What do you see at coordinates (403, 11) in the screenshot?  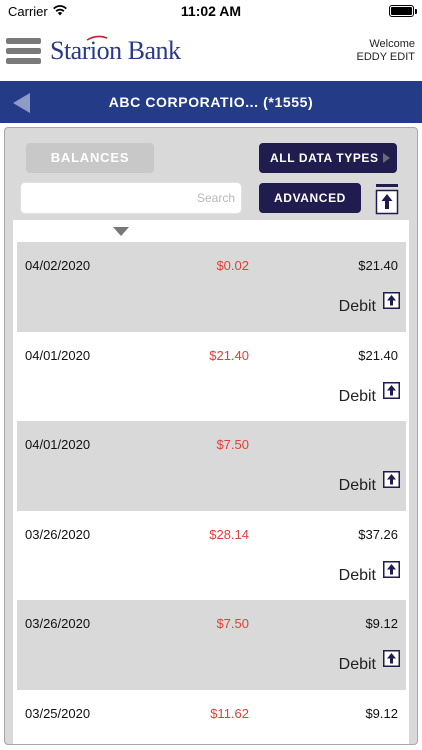 I see `battery-icon` at bounding box center [403, 11].